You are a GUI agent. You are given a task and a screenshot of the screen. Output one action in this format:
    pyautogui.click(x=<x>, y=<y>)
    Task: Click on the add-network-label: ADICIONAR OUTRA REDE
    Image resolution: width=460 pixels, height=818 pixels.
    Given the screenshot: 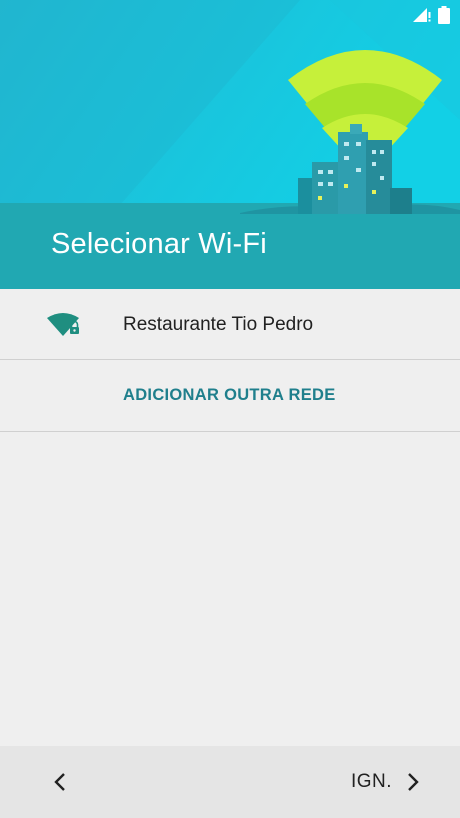 What is the action you would take?
    pyautogui.click(x=229, y=395)
    